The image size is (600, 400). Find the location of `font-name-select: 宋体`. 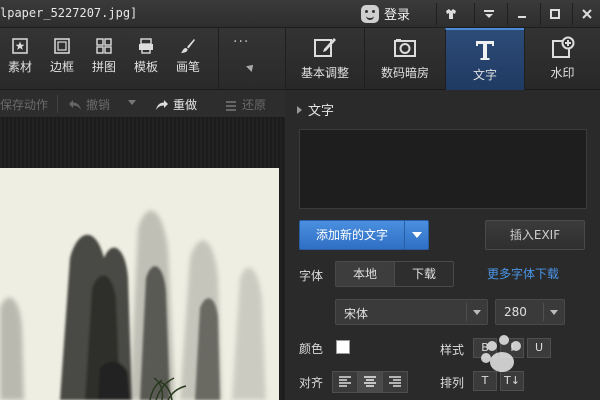

font-name-select: 宋体 is located at coordinates (411, 312).